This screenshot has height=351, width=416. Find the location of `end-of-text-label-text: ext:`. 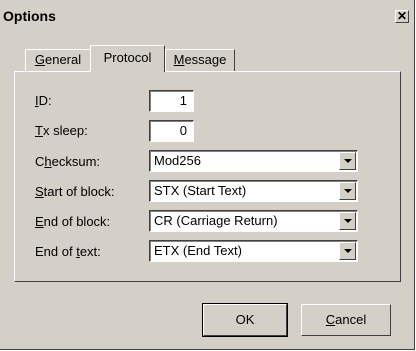

end-of-text-label-text: ext: is located at coordinates (90, 251).